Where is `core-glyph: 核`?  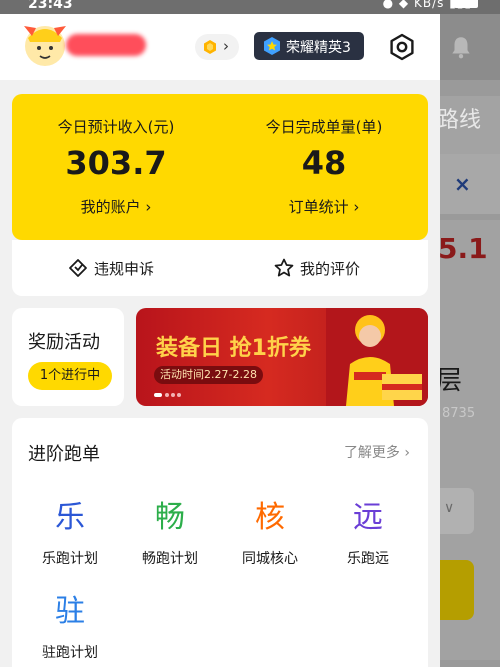 core-glyph: 核 is located at coordinates (270, 517).